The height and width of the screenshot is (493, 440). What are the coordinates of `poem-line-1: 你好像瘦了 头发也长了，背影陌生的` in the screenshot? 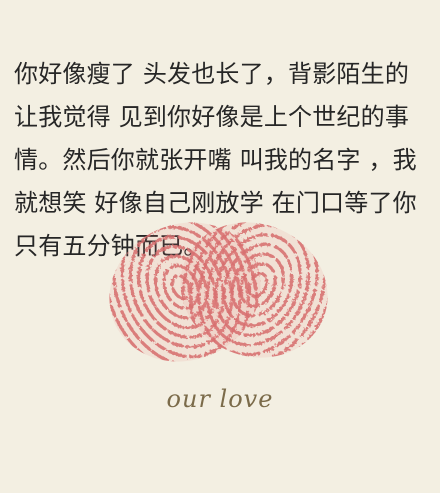 It's located at (212, 74).